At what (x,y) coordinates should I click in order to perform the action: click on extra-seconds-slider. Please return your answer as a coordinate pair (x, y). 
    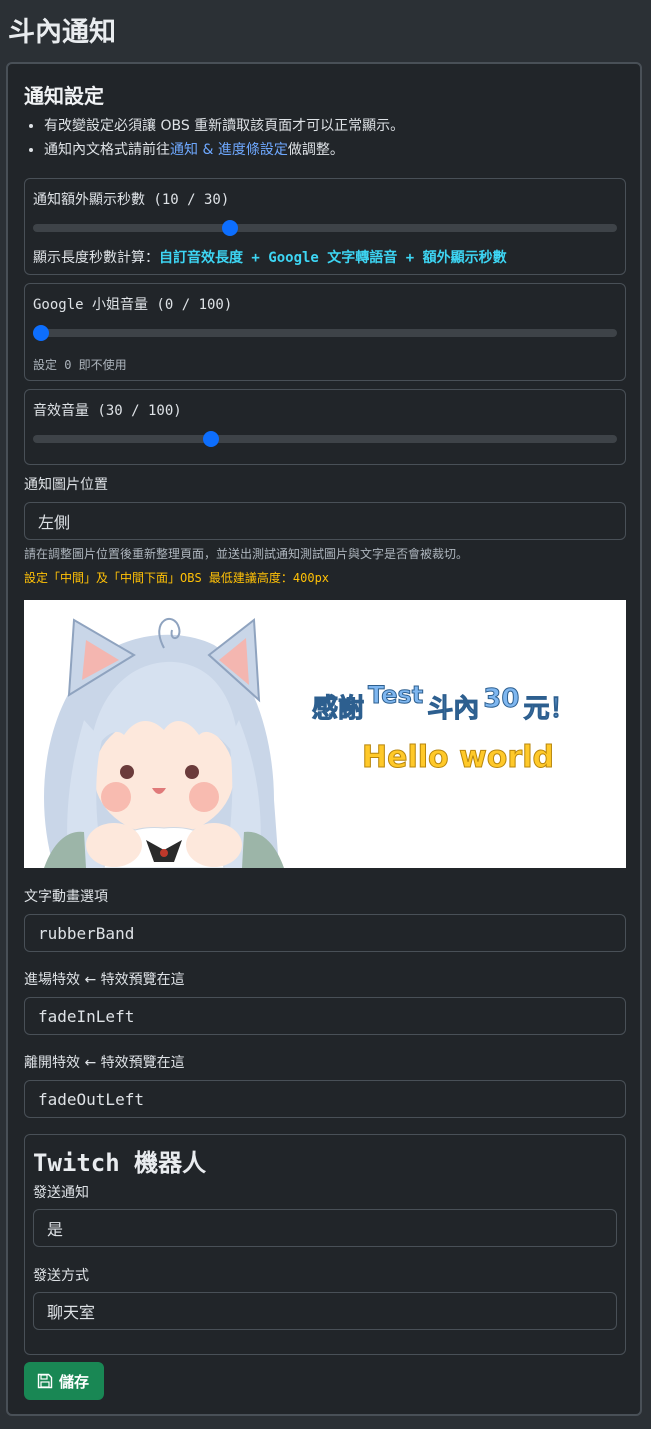
    Looking at the image, I should click on (325, 228).